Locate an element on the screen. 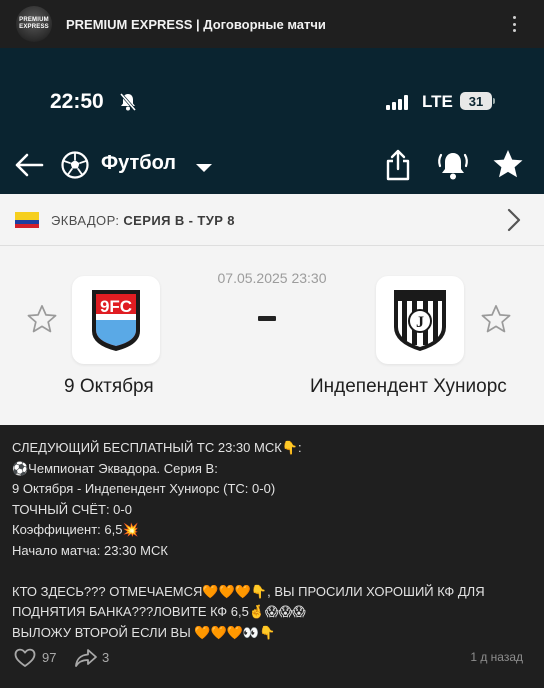 This screenshot has height=688, width=544. avatar-text-bottom: EXPRESS is located at coordinates (34, 27).